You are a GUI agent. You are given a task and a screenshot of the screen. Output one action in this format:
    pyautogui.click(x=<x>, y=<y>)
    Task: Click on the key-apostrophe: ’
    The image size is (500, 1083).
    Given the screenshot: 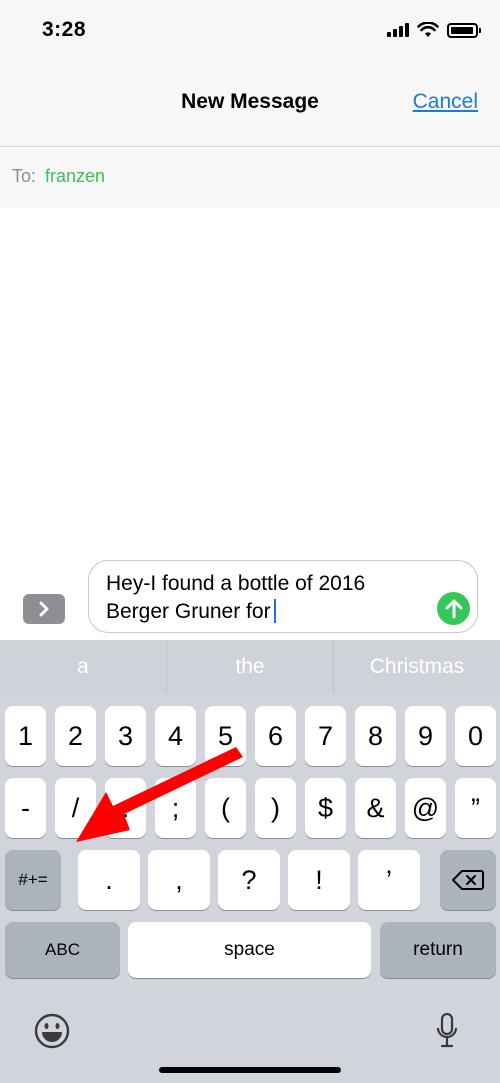 What is the action you would take?
    pyautogui.click(x=389, y=880)
    